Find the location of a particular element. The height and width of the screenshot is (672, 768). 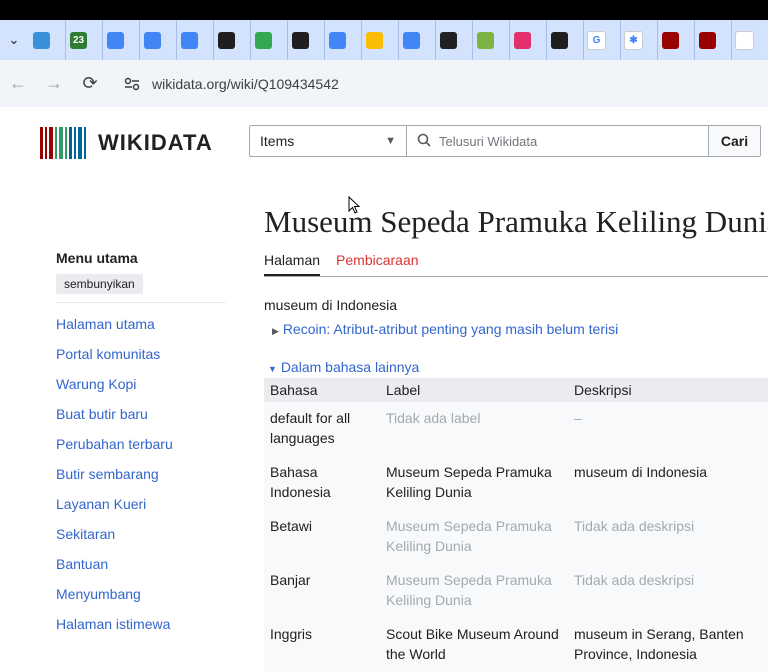

search-lens-icon is located at coordinates (744, 40).